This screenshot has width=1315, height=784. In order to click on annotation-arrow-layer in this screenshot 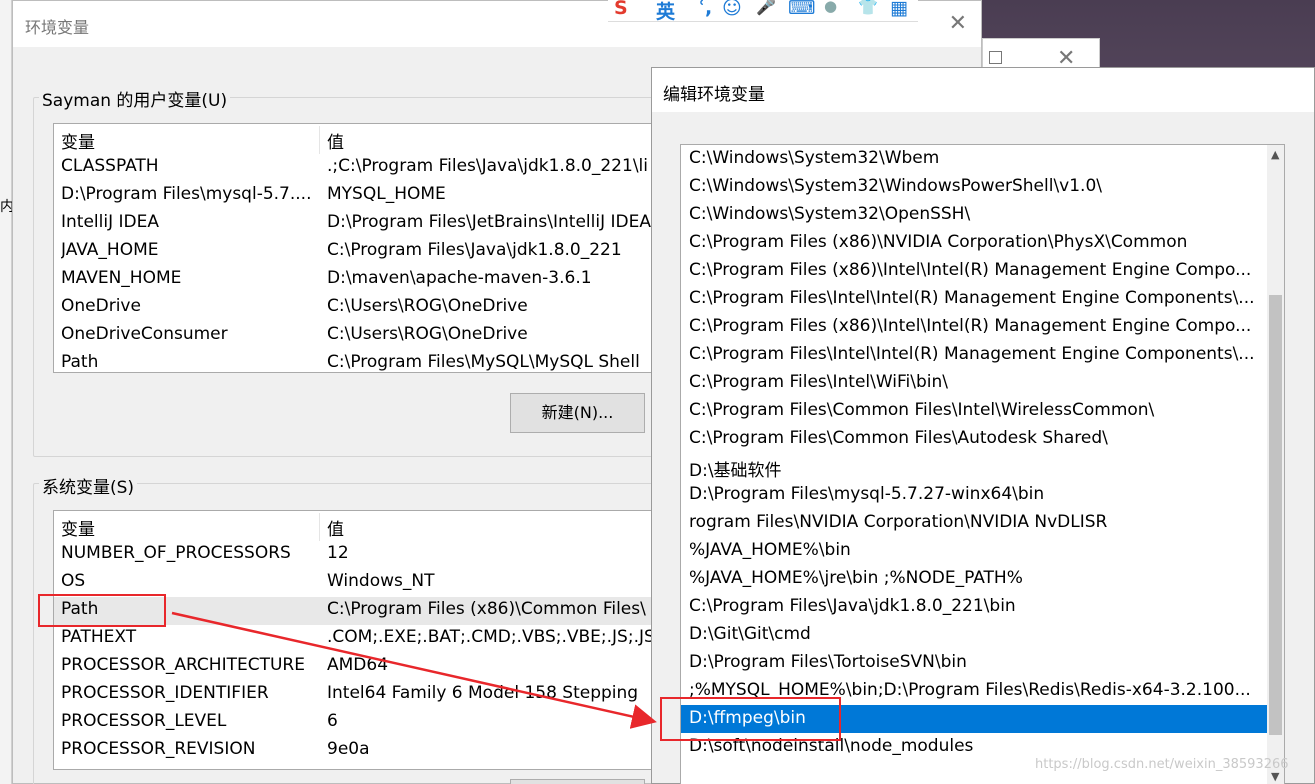, I will do `click(414, 670)`.